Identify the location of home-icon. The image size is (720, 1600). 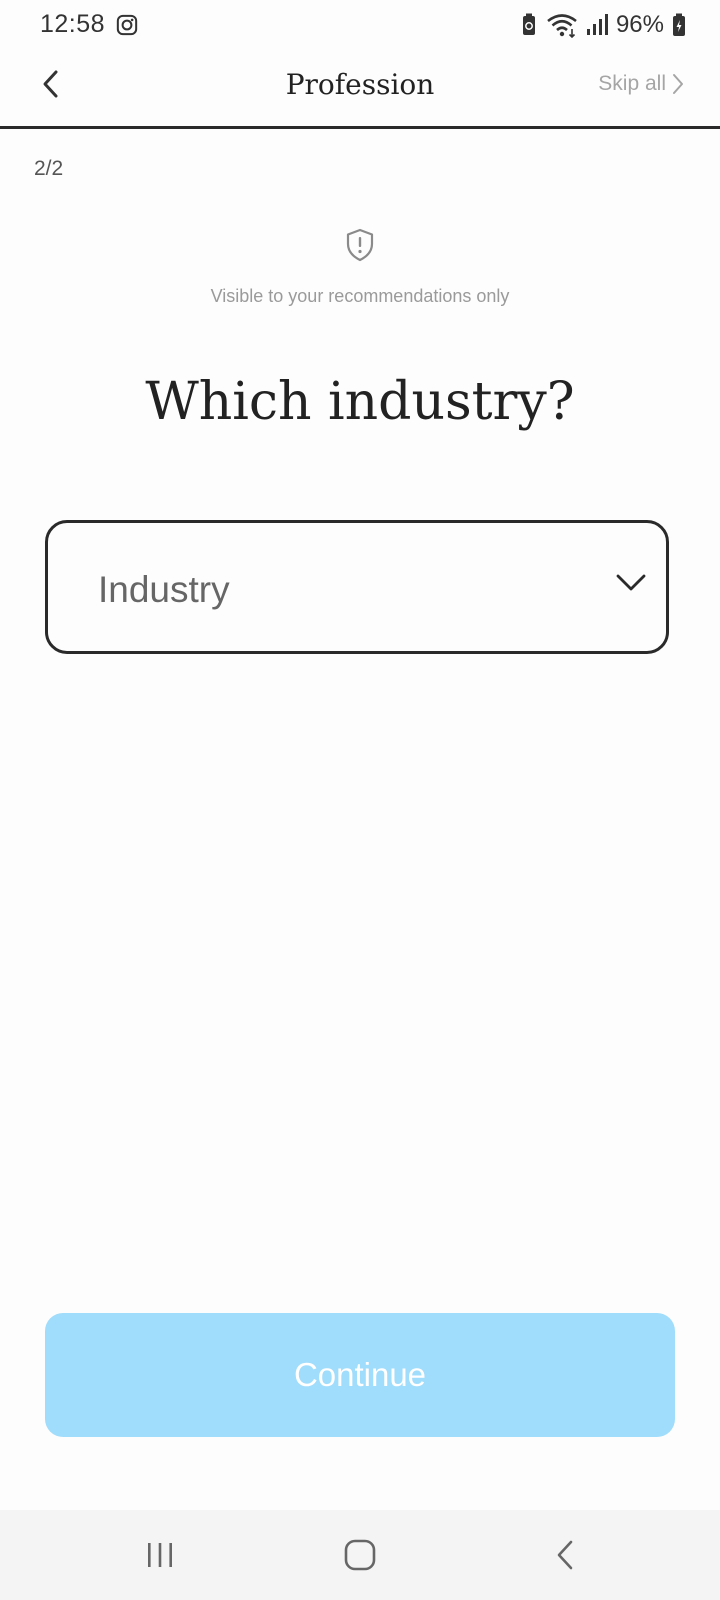
(360, 1555).